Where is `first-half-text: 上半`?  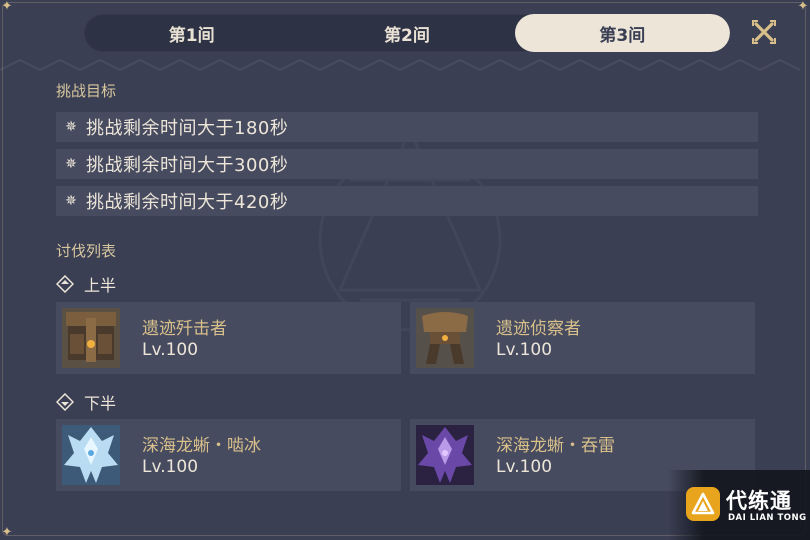 first-half-text: 上半 is located at coordinates (100, 285).